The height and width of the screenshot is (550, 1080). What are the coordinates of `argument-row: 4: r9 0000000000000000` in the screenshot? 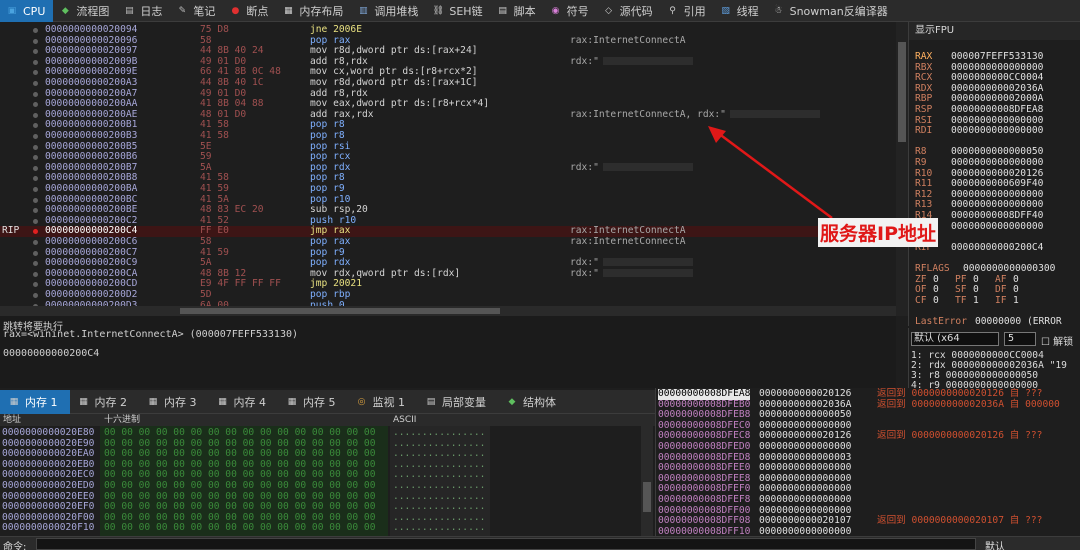 It's located at (974, 384).